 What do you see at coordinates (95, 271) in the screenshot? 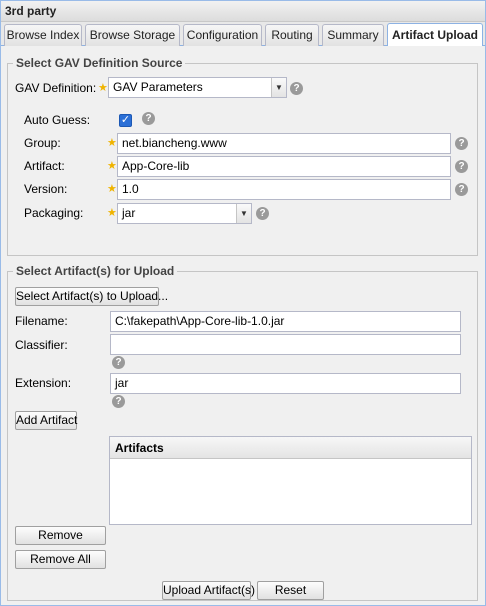
I see `upload-section-legend: Select Artifact(s) for Upload` at bounding box center [95, 271].